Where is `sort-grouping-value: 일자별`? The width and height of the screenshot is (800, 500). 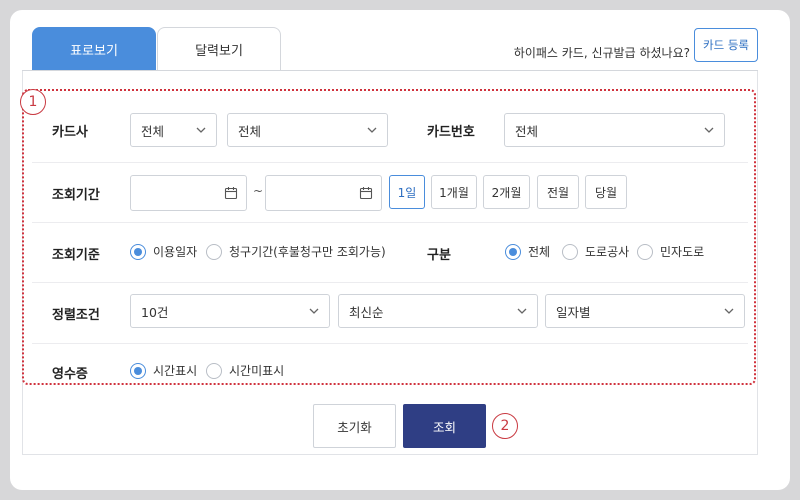 sort-grouping-value: 일자별 is located at coordinates (573, 312).